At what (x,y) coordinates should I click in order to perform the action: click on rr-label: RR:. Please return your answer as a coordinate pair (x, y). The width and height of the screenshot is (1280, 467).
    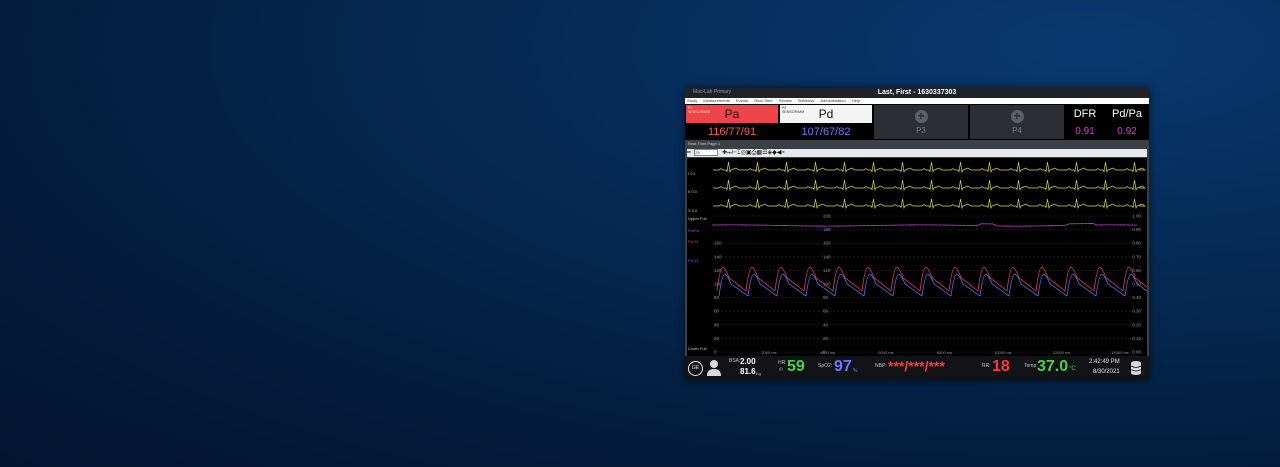
    Looking at the image, I should click on (986, 366).